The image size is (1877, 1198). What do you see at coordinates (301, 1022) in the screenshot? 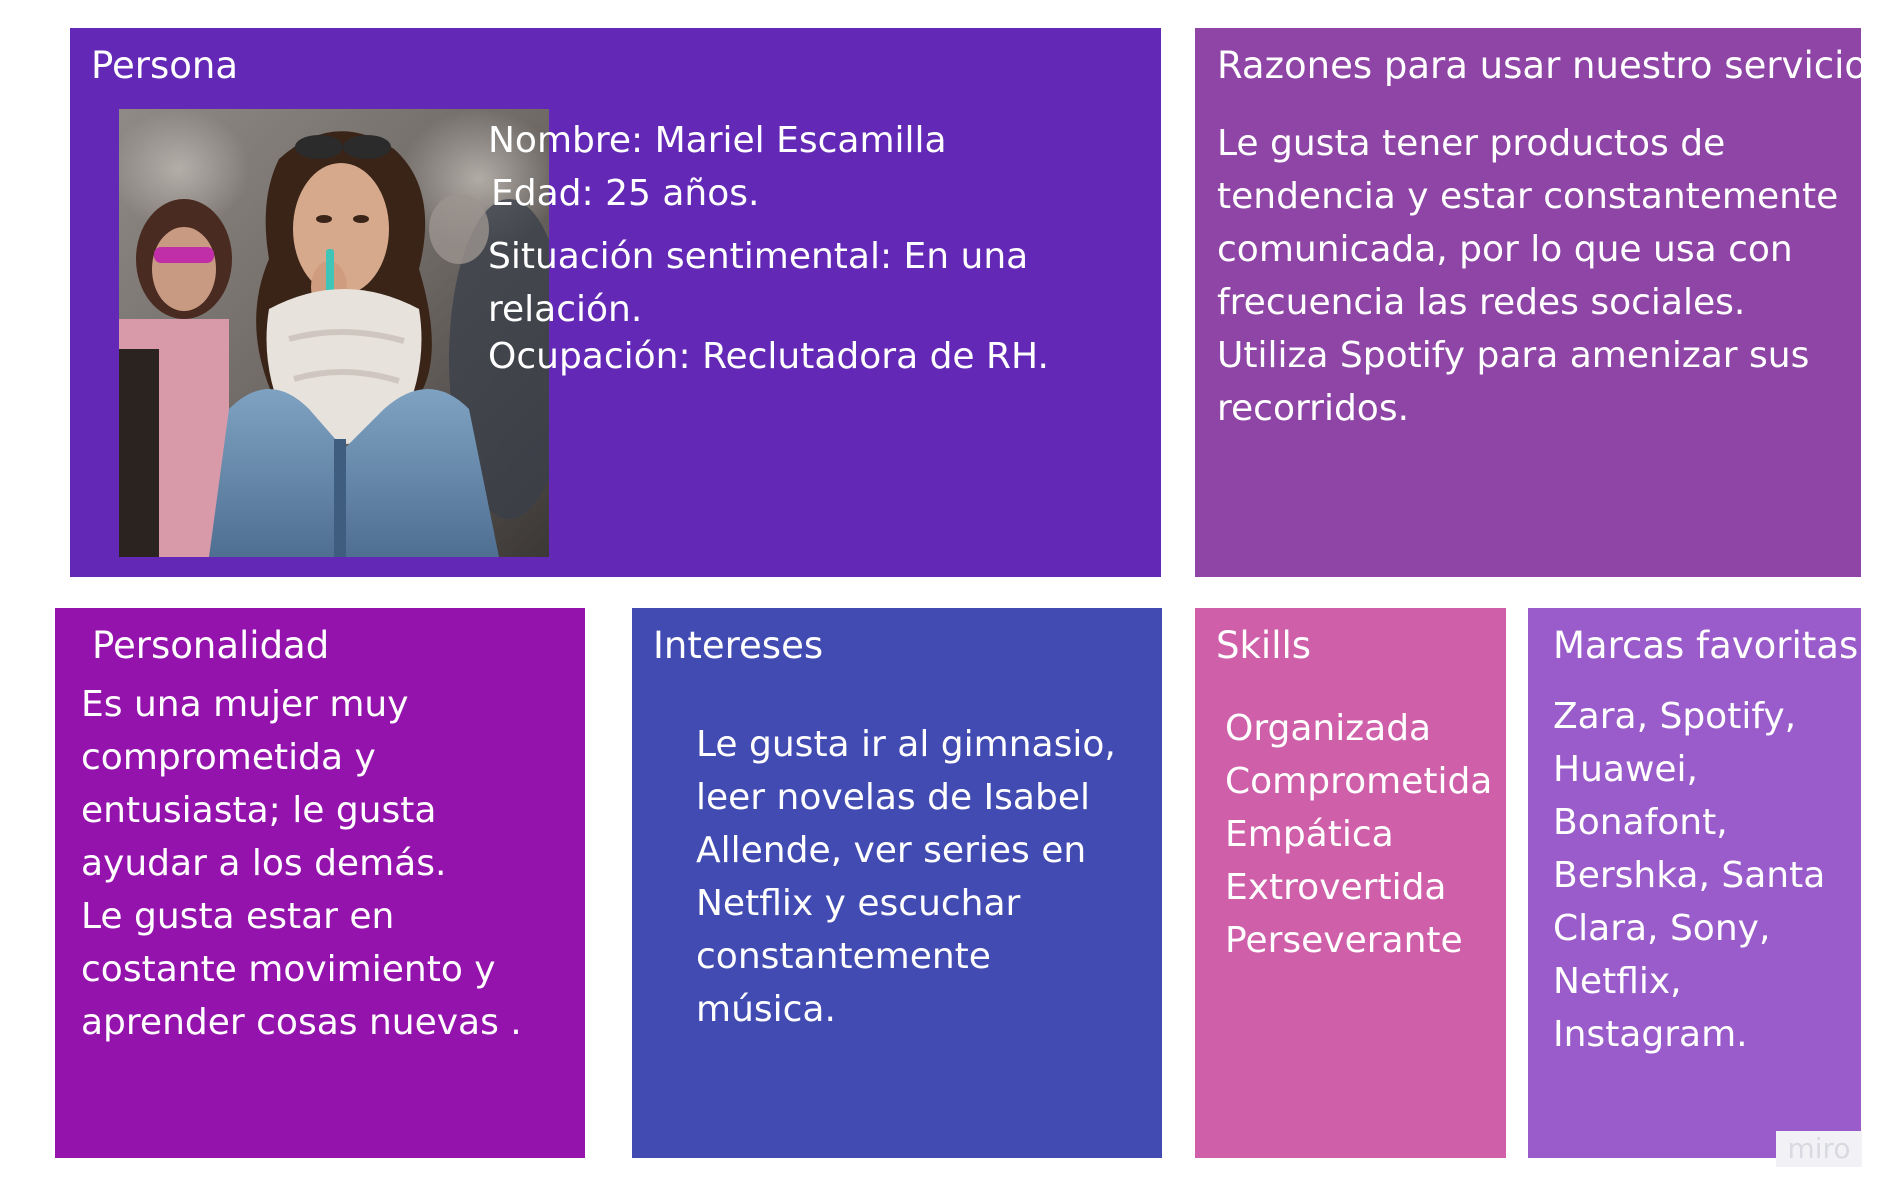
I see `personalidad-line: aprender cosas nuevas .` at bounding box center [301, 1022].